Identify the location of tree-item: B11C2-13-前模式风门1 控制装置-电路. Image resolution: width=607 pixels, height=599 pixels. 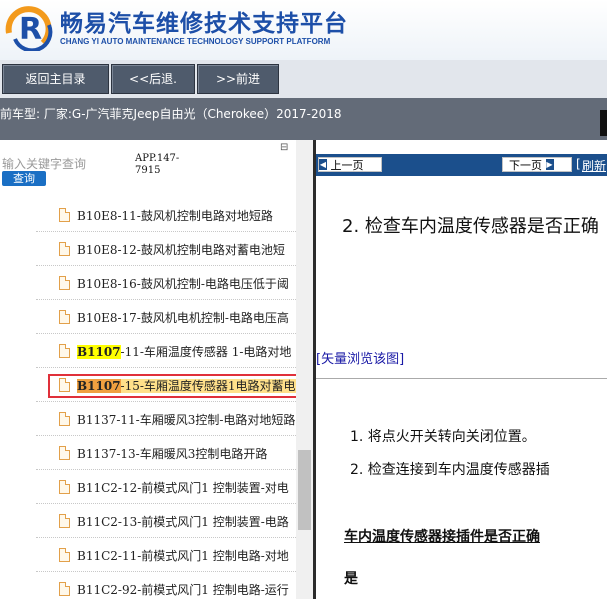
(149, 521).